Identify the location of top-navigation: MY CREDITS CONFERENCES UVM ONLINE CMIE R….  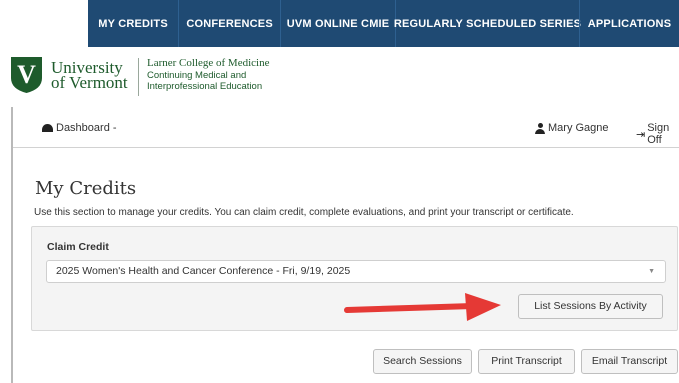
(339, 23).